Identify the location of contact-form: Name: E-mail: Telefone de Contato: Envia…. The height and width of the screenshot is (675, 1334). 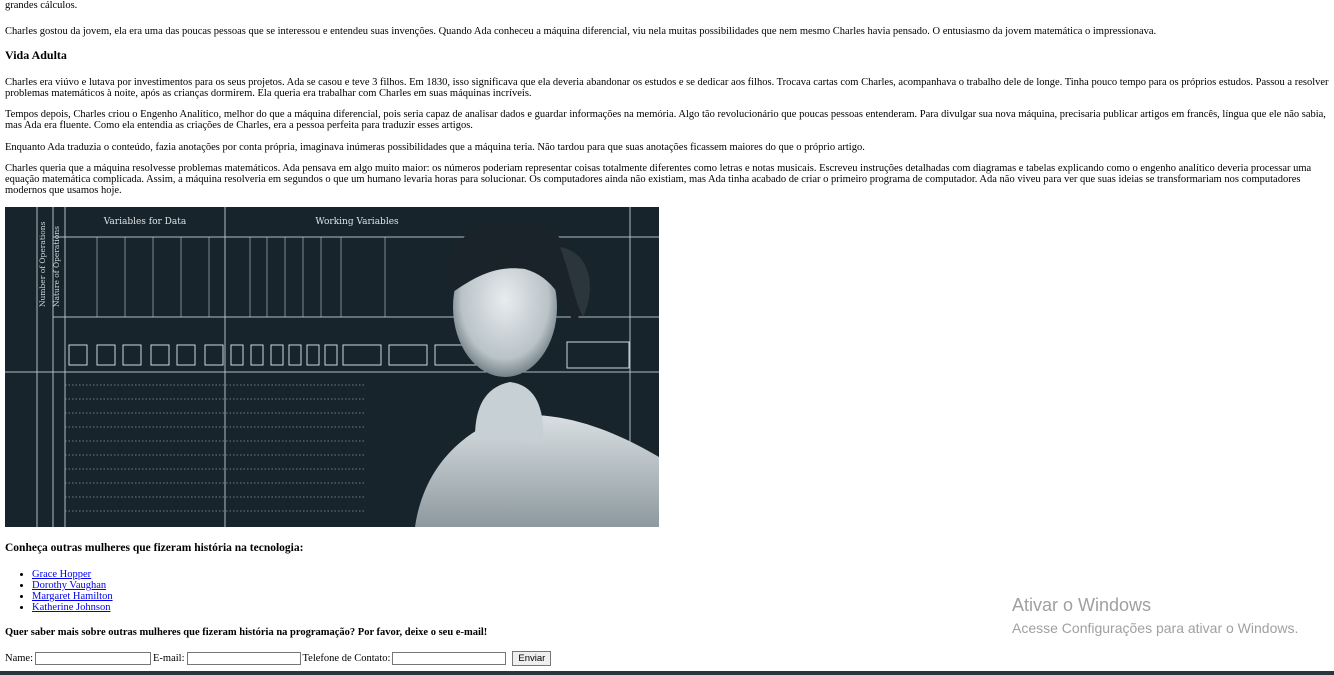
(278, 658).